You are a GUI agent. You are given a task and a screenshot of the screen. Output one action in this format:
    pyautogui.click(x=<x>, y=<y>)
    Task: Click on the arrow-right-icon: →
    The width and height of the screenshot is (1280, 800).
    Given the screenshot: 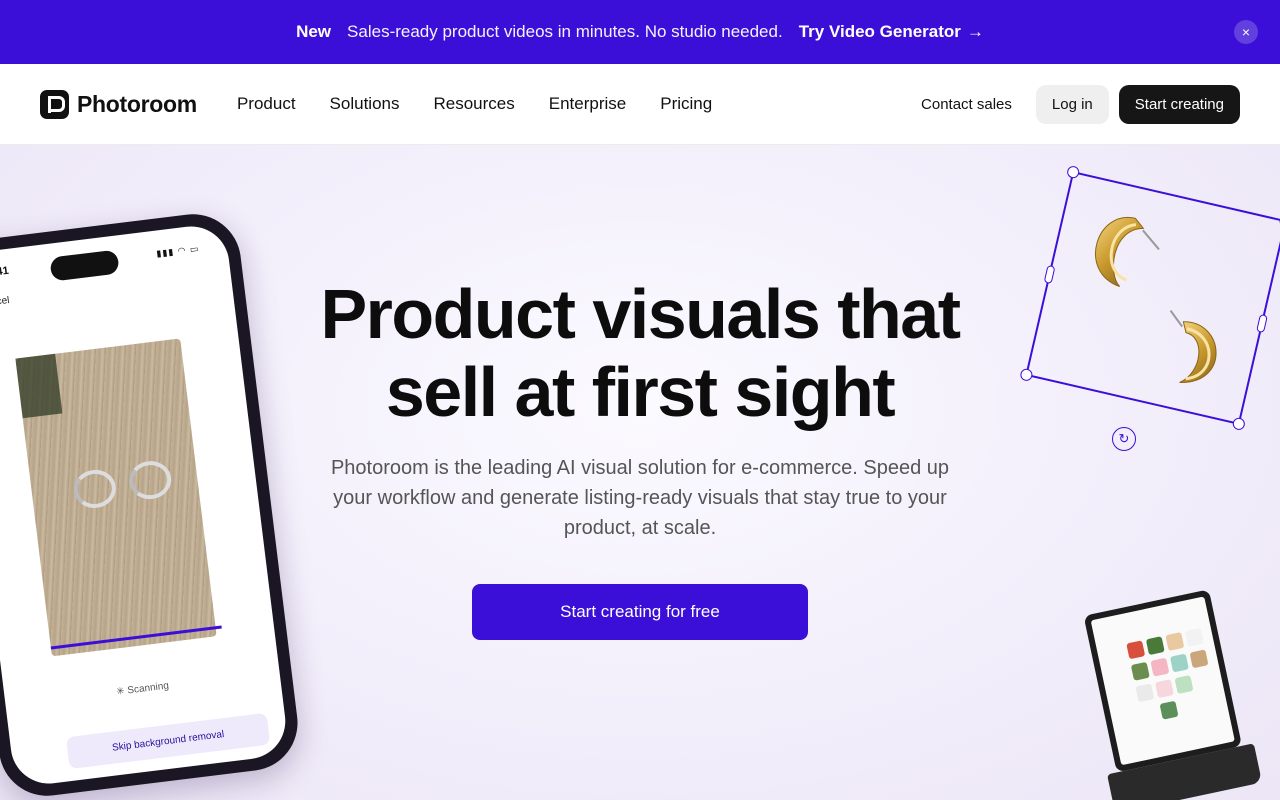 What is the action you would take?
    pyautogui.click(x=975, y=31)
    